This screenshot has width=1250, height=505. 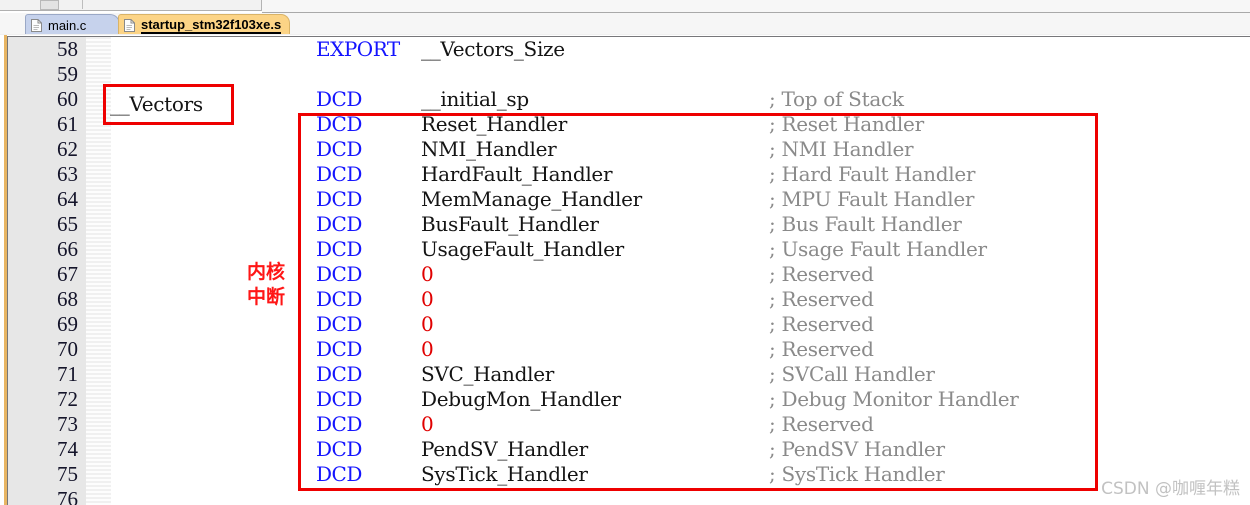 I want to click on line-number: 75, so click(x=67, y=474).